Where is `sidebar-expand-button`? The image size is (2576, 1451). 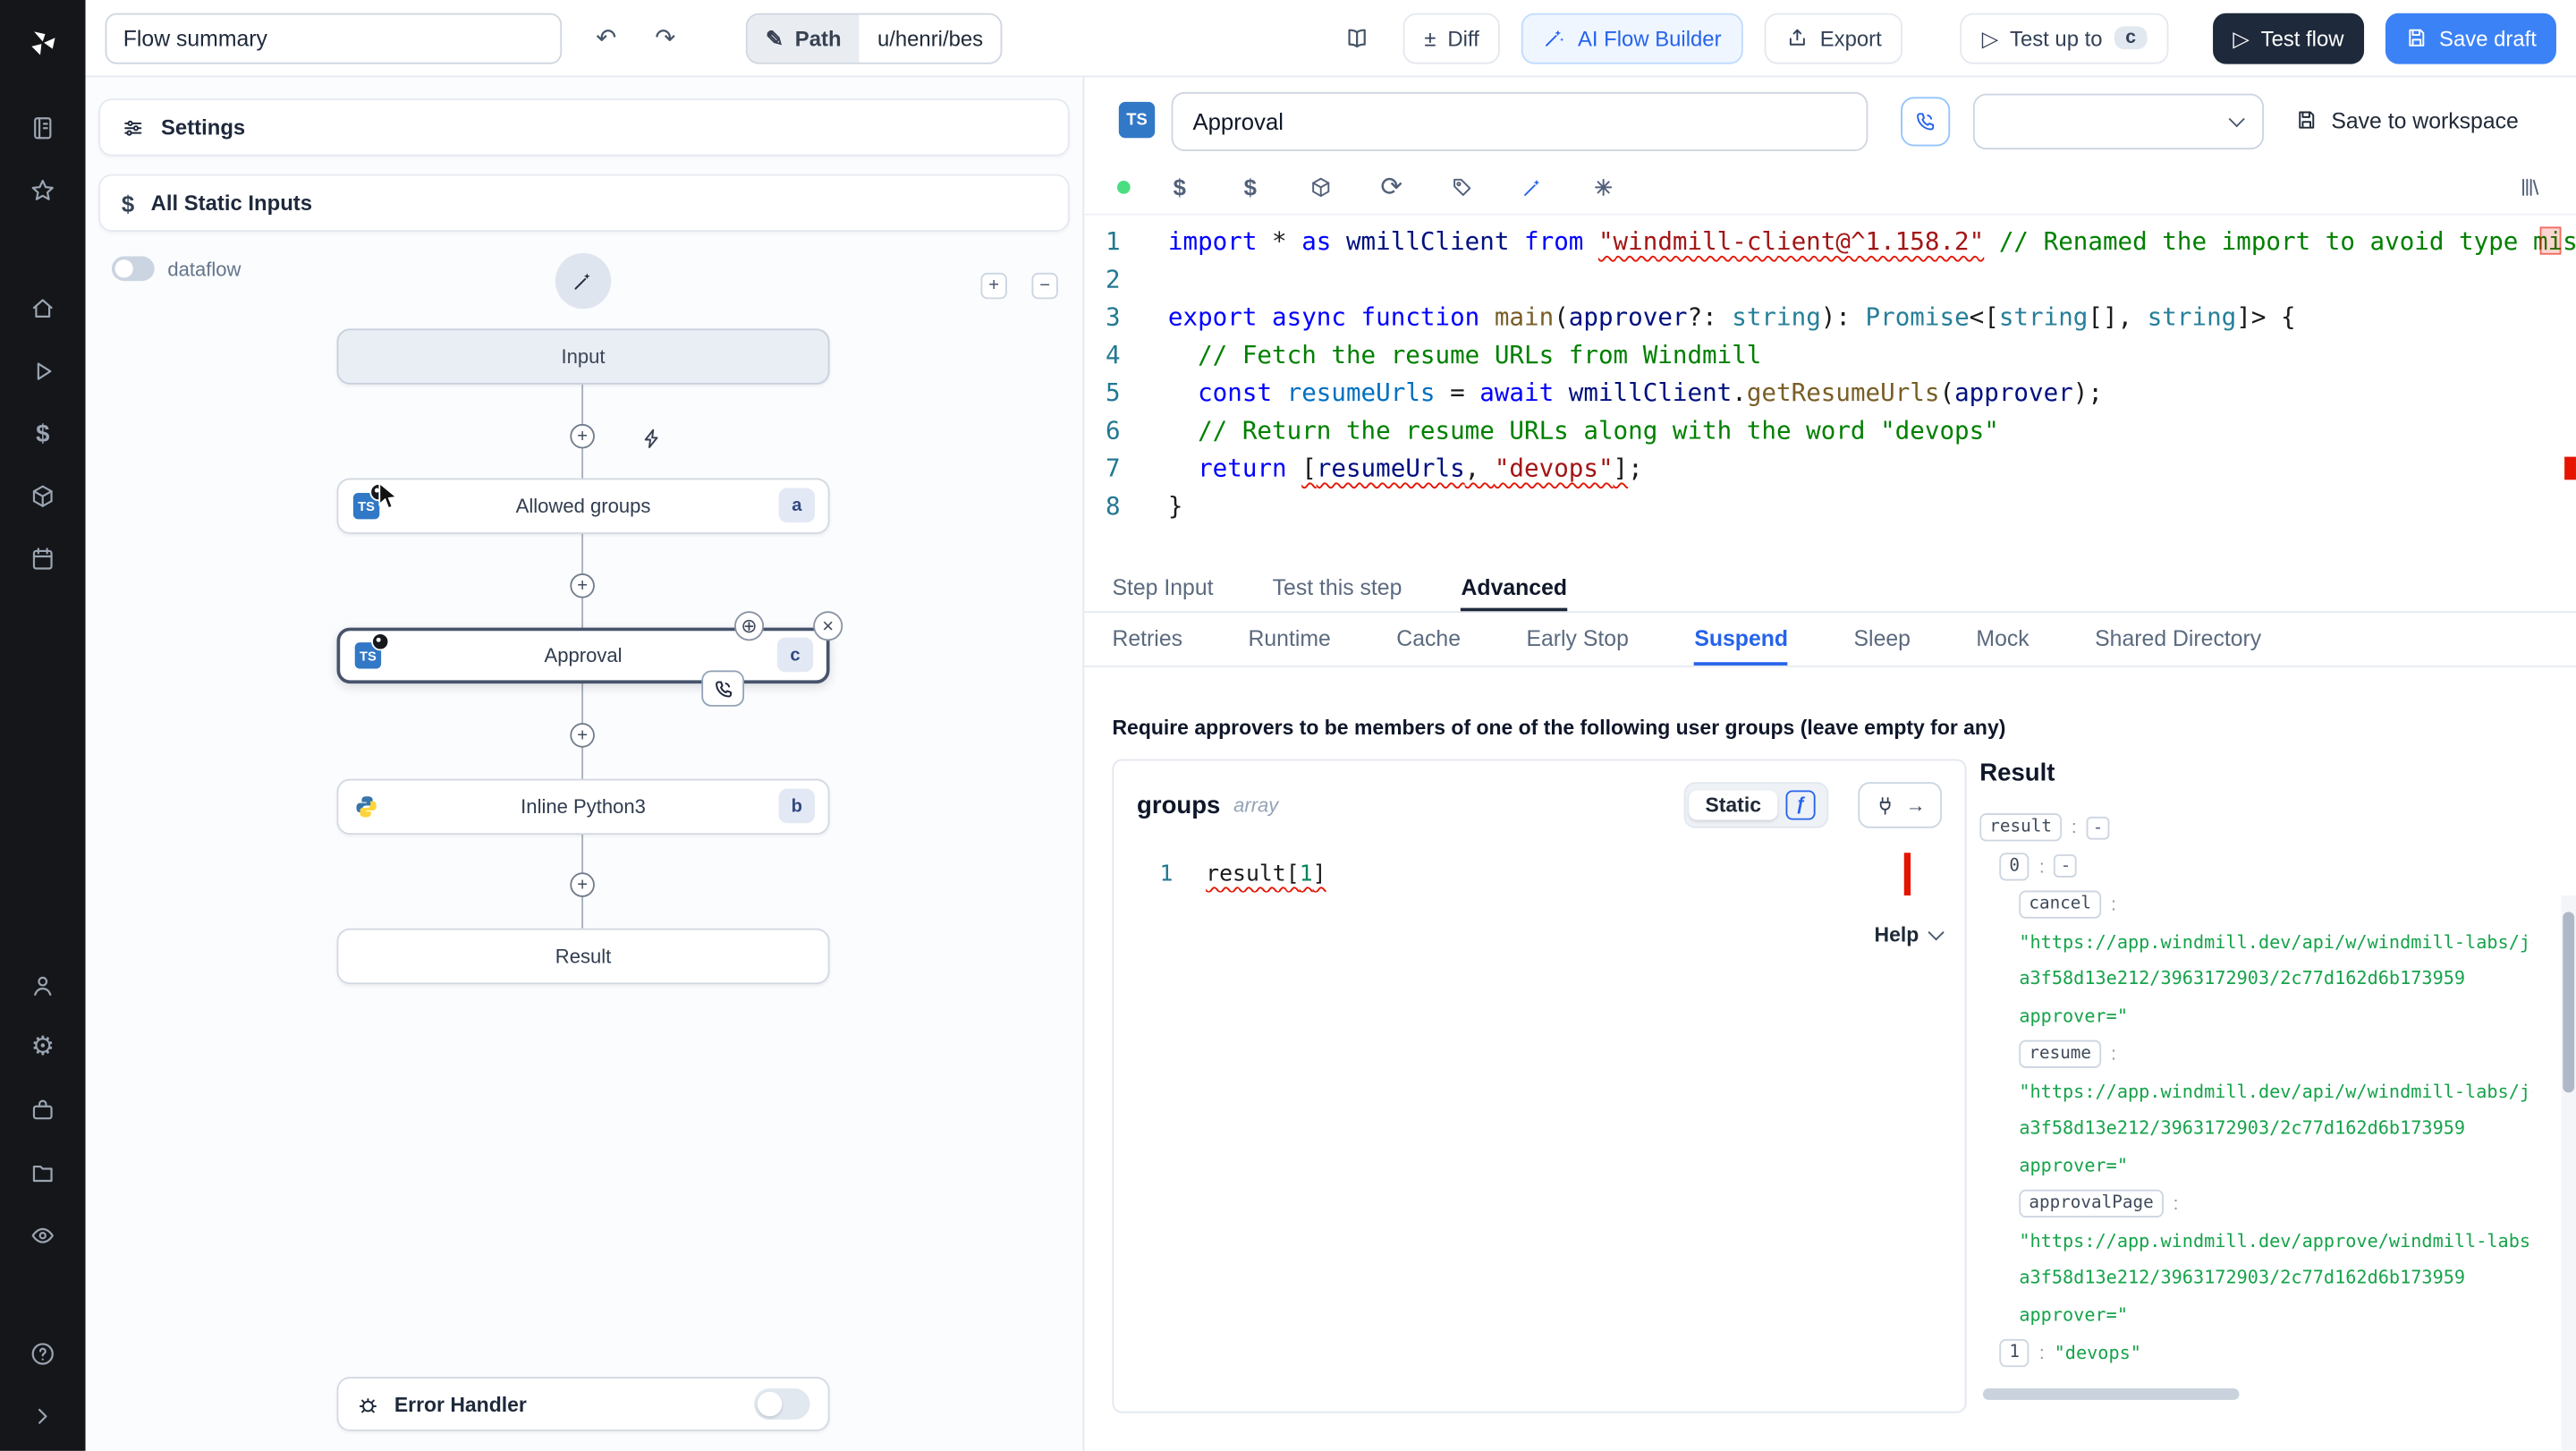
sidebar-expand-button is located at coordinates (43, 1416).